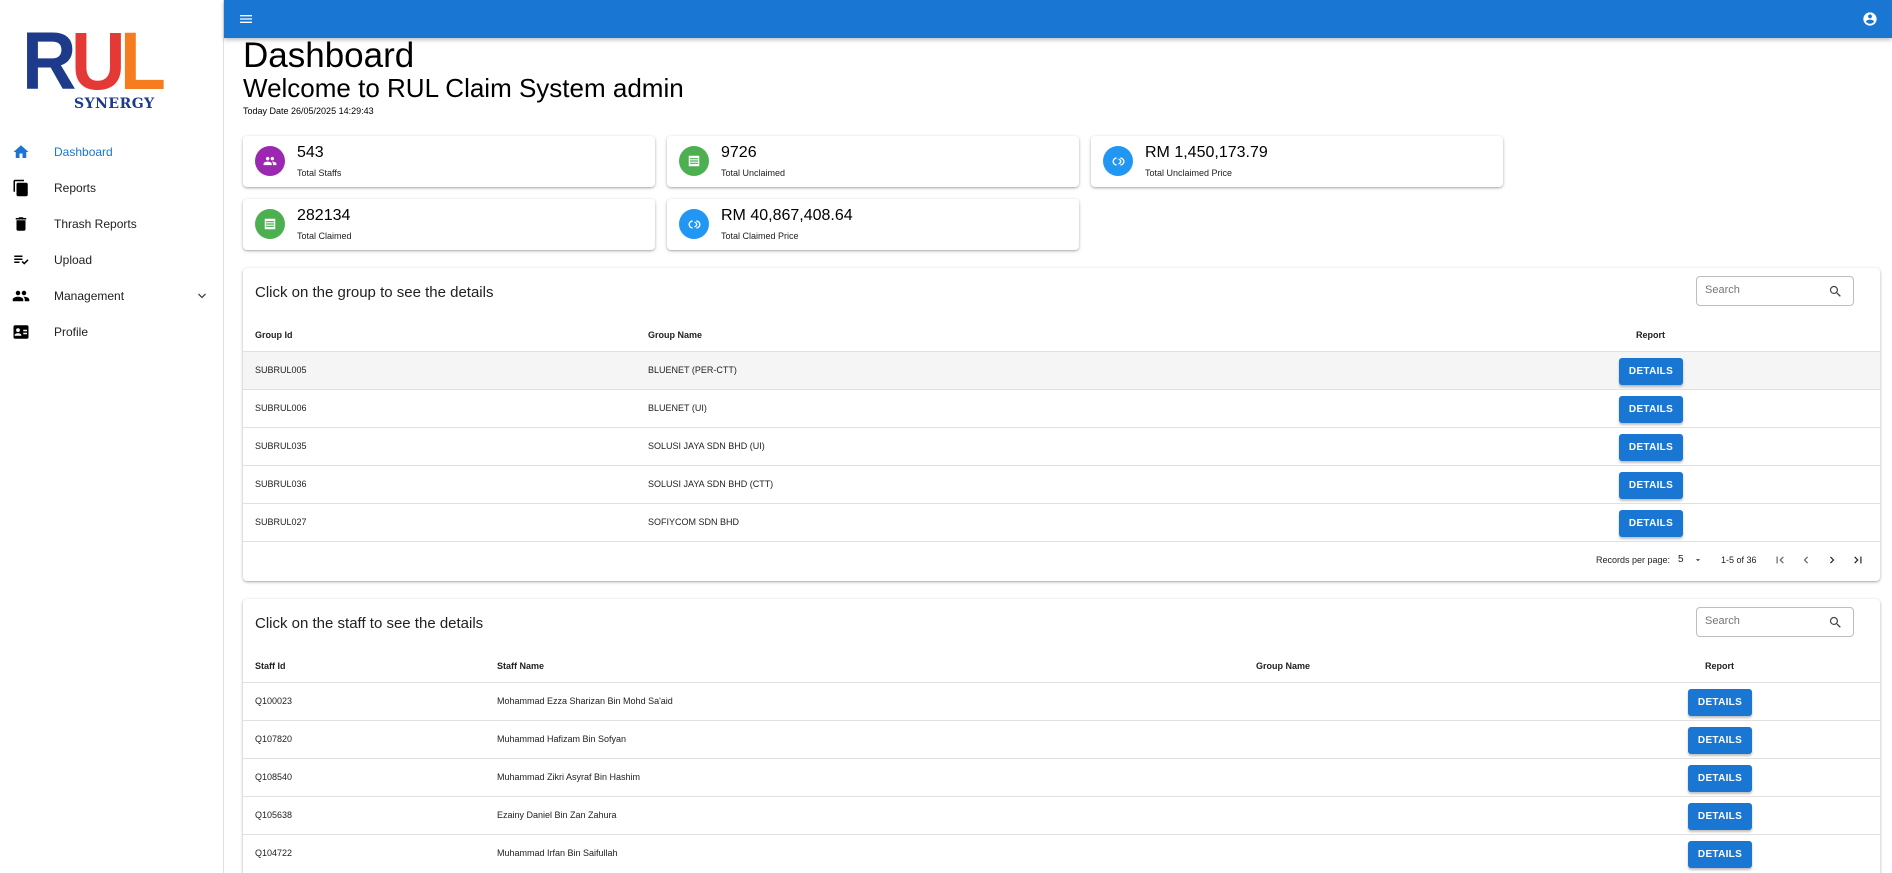  What do you see at coordinates (281, 484) in the screenshot?
I see `group-id-cell: SUBRUL036` at bounding box center [281, 484].